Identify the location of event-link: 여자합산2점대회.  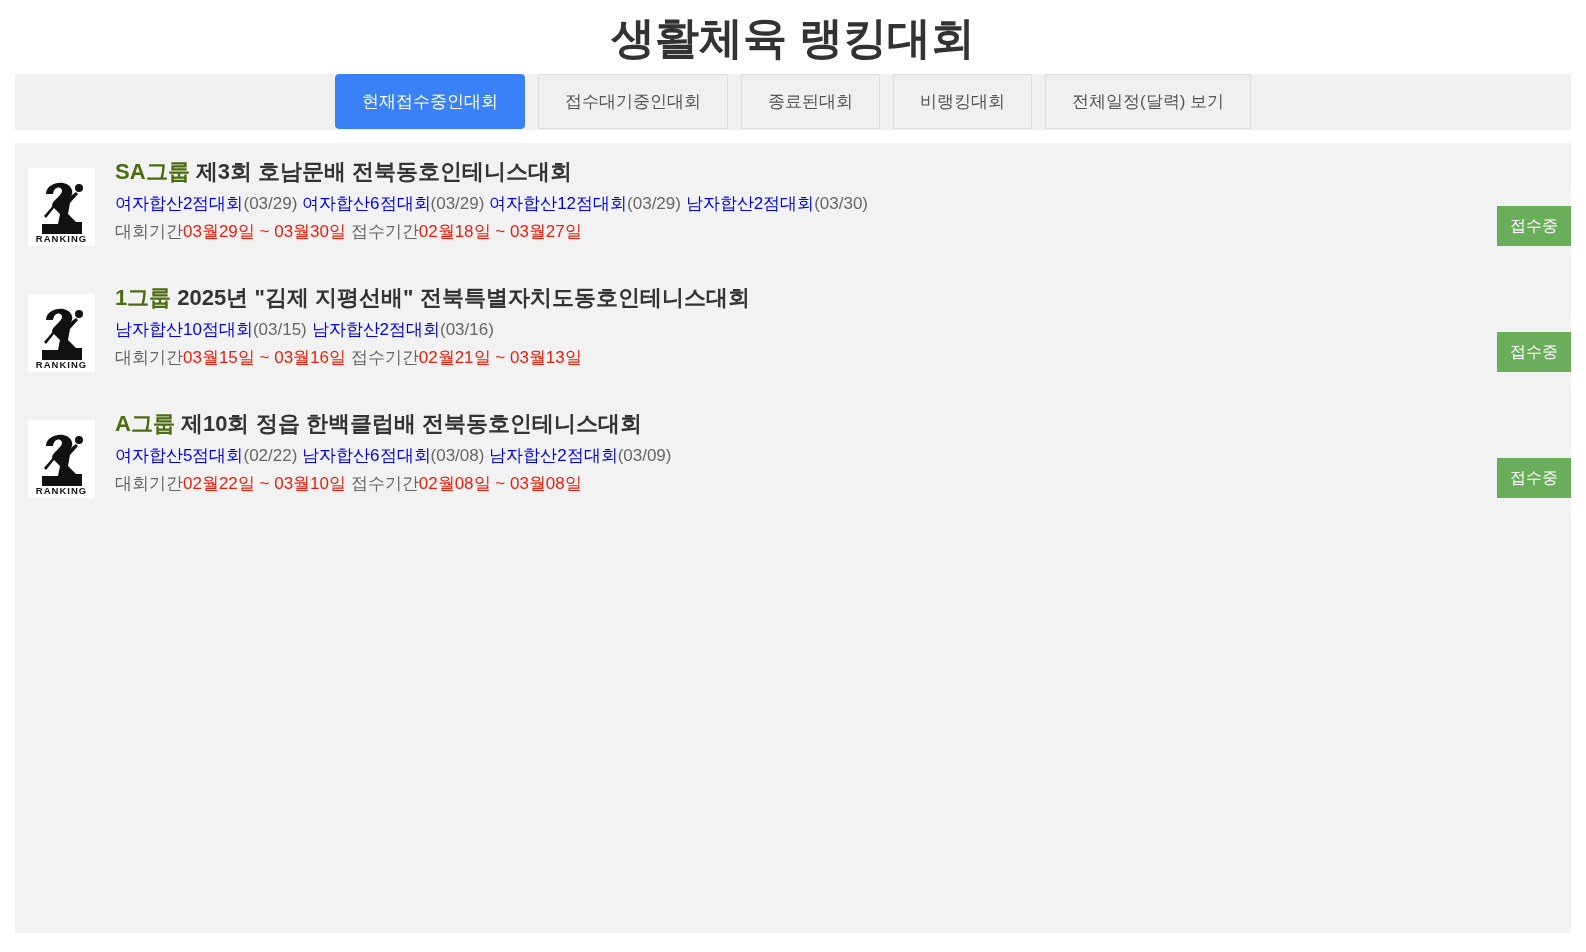
(179, 204).